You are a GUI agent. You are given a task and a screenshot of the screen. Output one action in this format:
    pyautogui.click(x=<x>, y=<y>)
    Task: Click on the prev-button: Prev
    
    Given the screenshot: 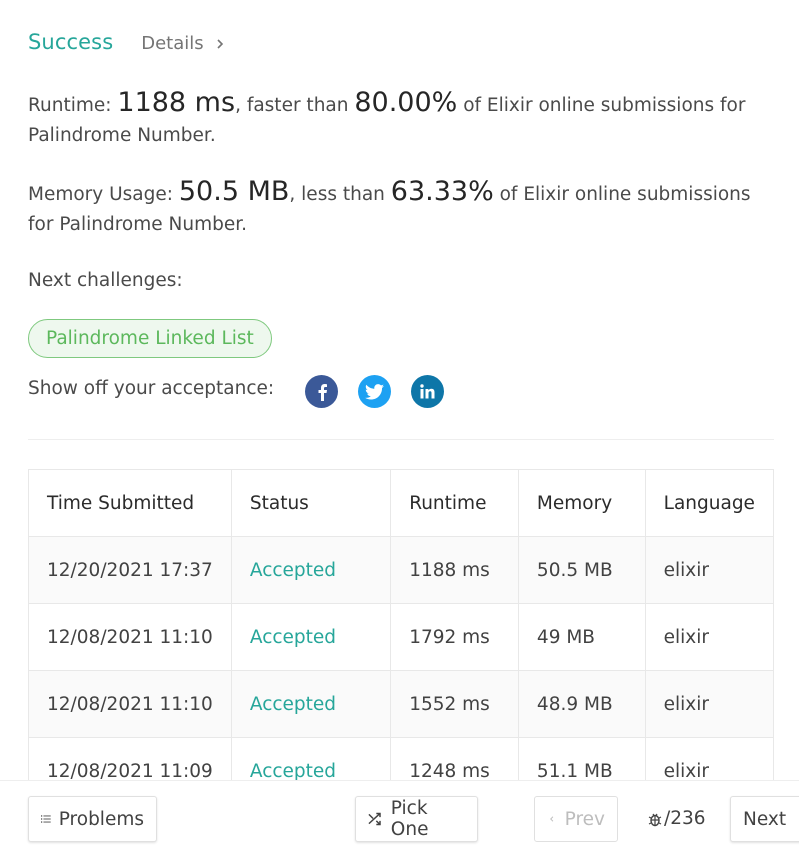 What is the action you would take?
    pyautogui.click(x=576, y=819)
    